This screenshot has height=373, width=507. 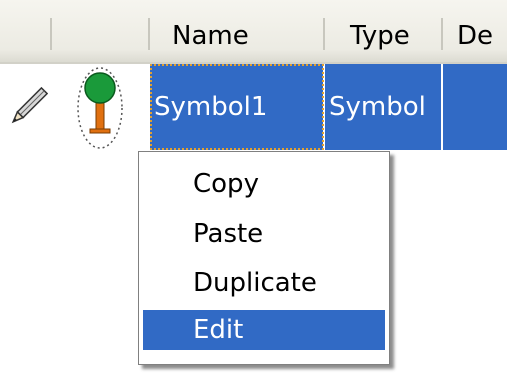 What do you see at coordinates (211, 107) in the screenshot?
I see `name-cell-text: Symbol1` at bounding box center [211, 107].